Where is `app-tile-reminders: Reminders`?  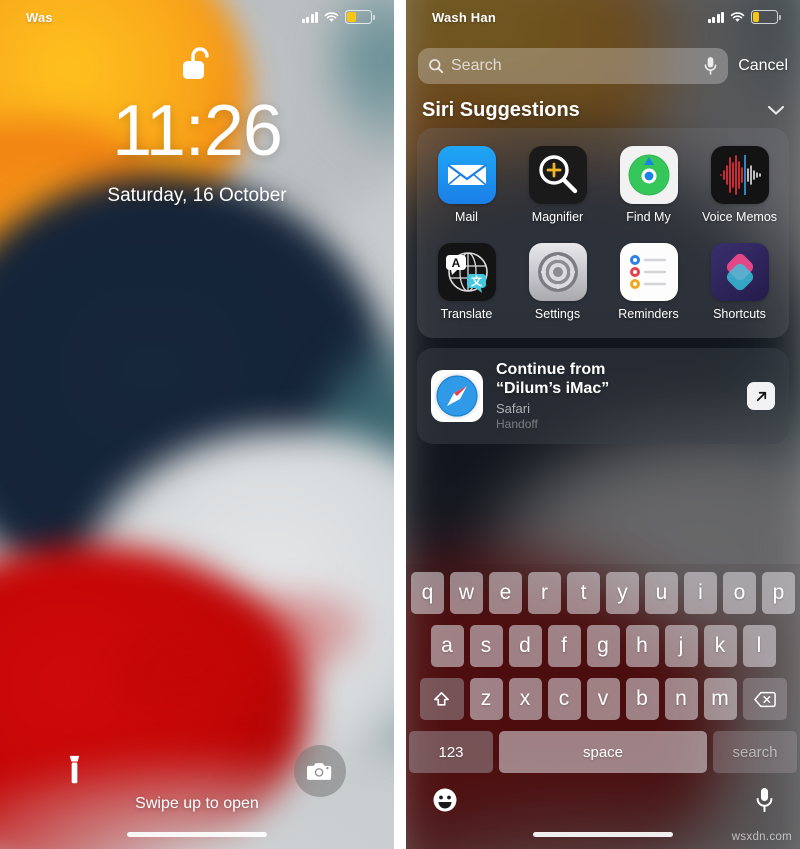
app-tile-reminders: Reminders is located at coordinates (648, 281).